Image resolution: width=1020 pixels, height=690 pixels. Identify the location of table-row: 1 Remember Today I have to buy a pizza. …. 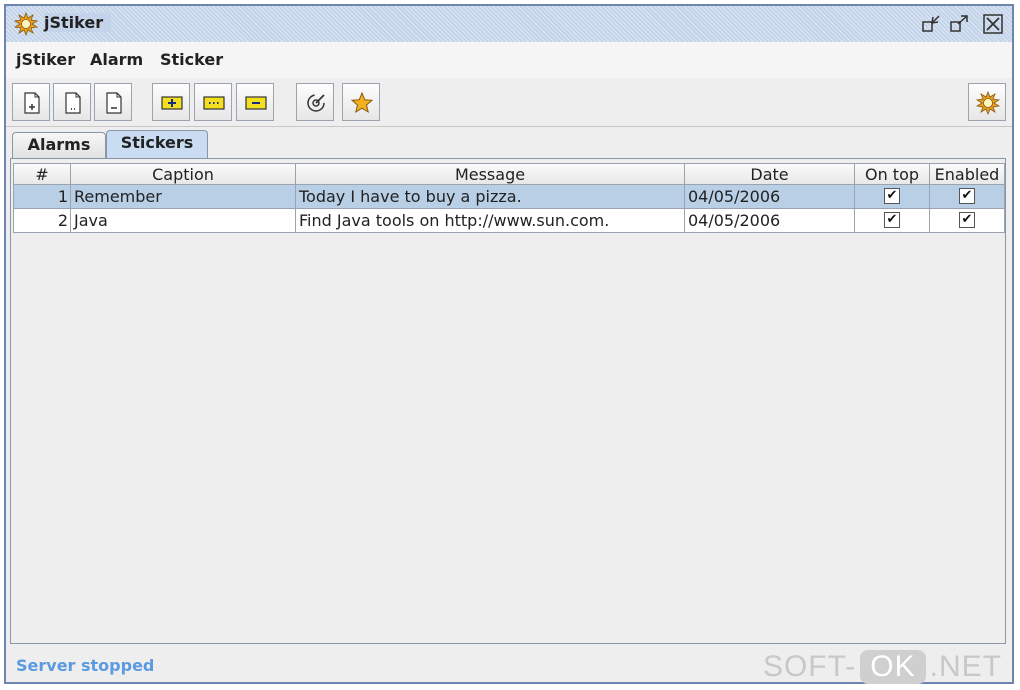
(509, 197).